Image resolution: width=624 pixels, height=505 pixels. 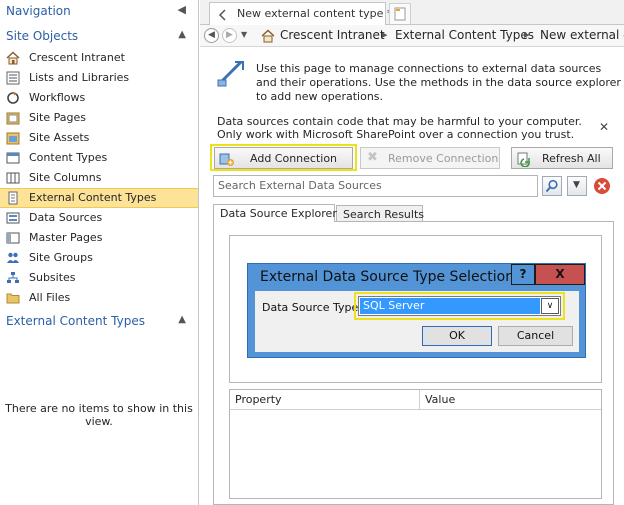 I want to click on help-icon: ?, so click(x=523, y=274).